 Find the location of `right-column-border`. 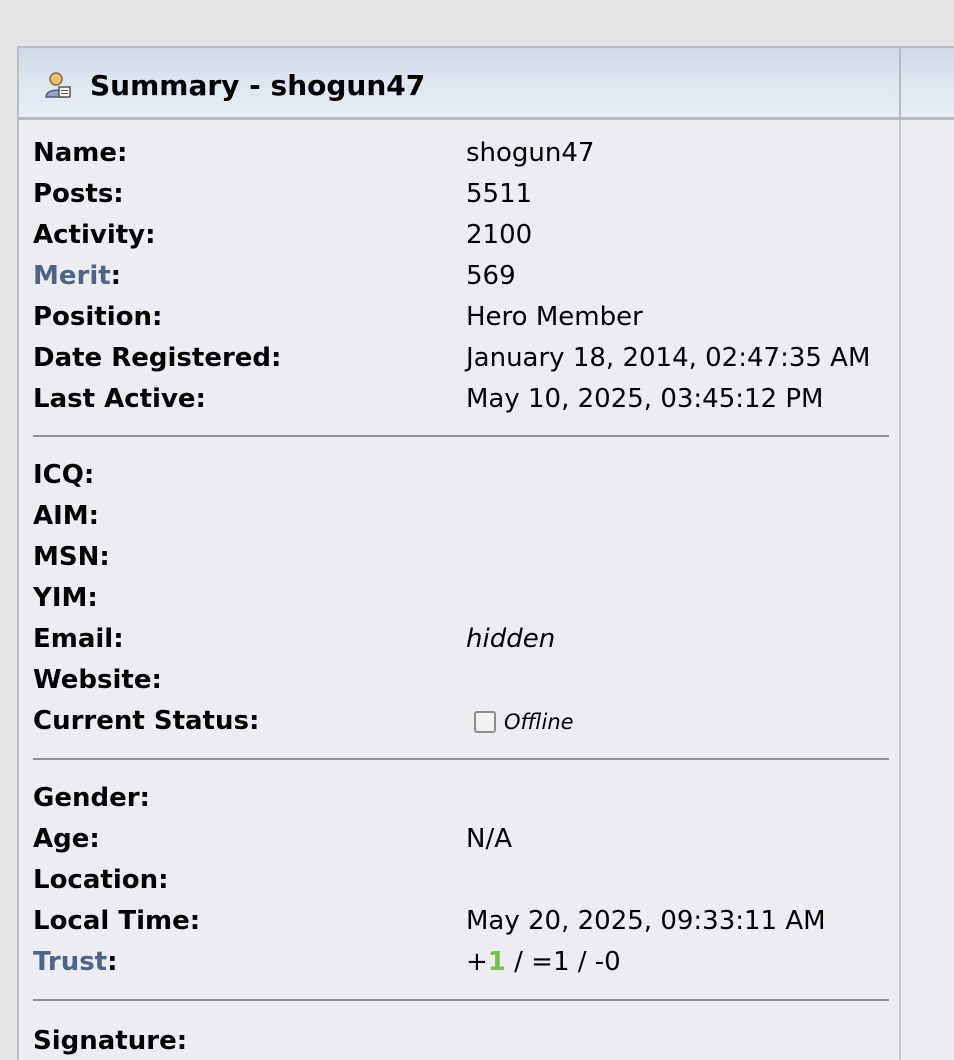

right-column-border is located at coordinates (900, 590).